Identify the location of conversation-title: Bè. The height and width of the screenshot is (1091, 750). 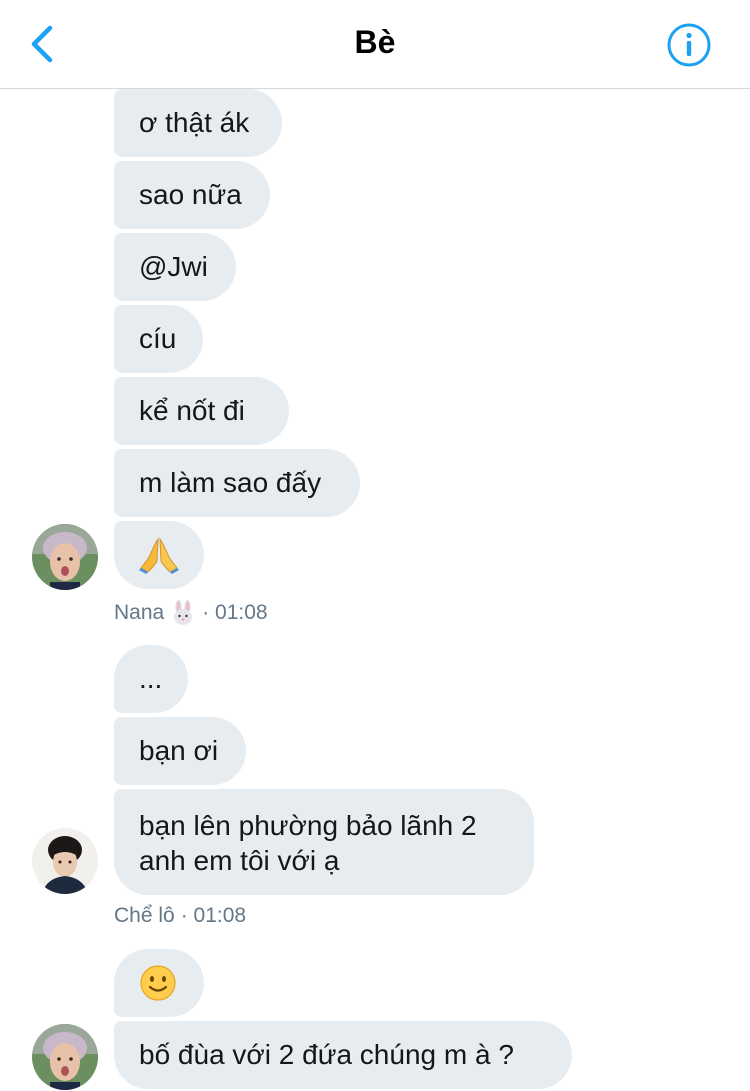
(375, 42).